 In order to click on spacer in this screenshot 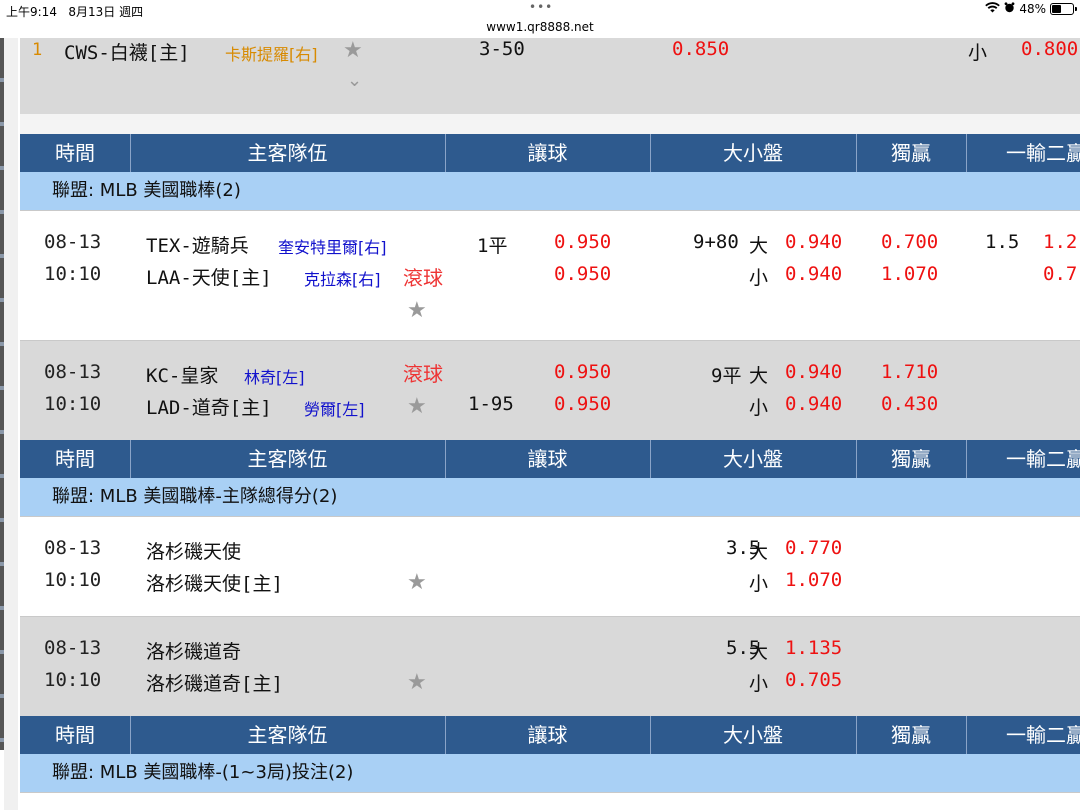, I will do `click(550, 124)`.